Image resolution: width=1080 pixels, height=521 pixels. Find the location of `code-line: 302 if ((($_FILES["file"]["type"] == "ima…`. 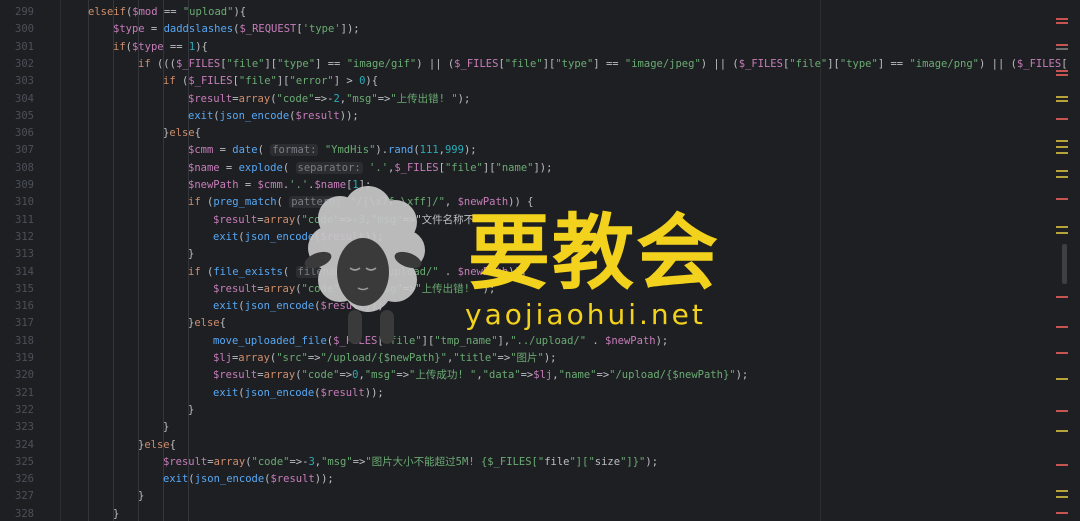

code-line: 302 if ((($_FILES["file"]["type"] == "ima… is located at coordinates (540, 64).